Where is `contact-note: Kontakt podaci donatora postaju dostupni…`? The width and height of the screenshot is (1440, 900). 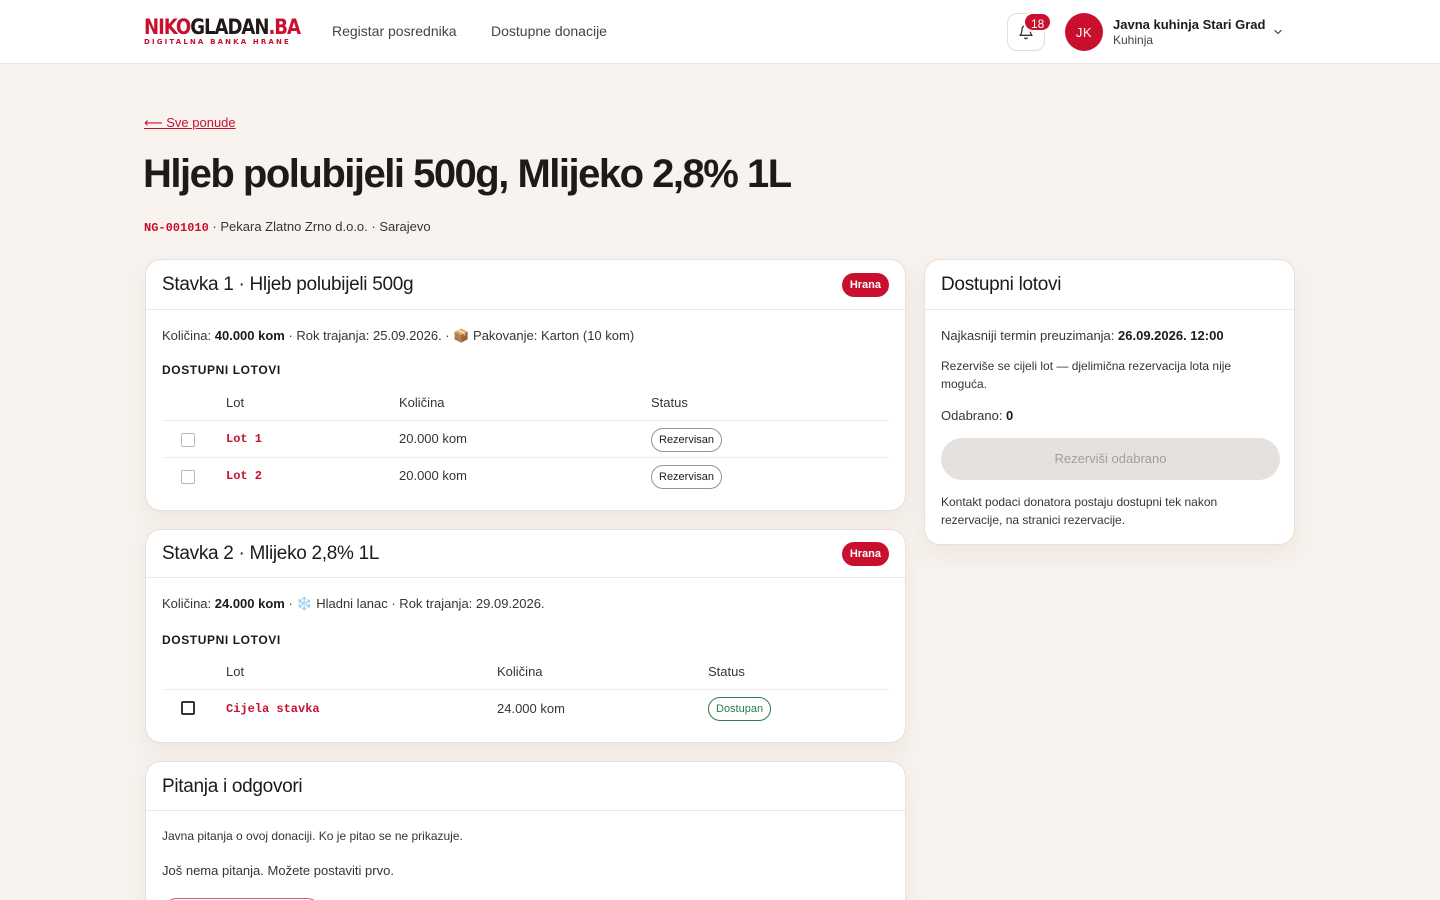
contact-note: Kontakt podaci donatora postaju dostupni… is located at coordinates (1079, 511).